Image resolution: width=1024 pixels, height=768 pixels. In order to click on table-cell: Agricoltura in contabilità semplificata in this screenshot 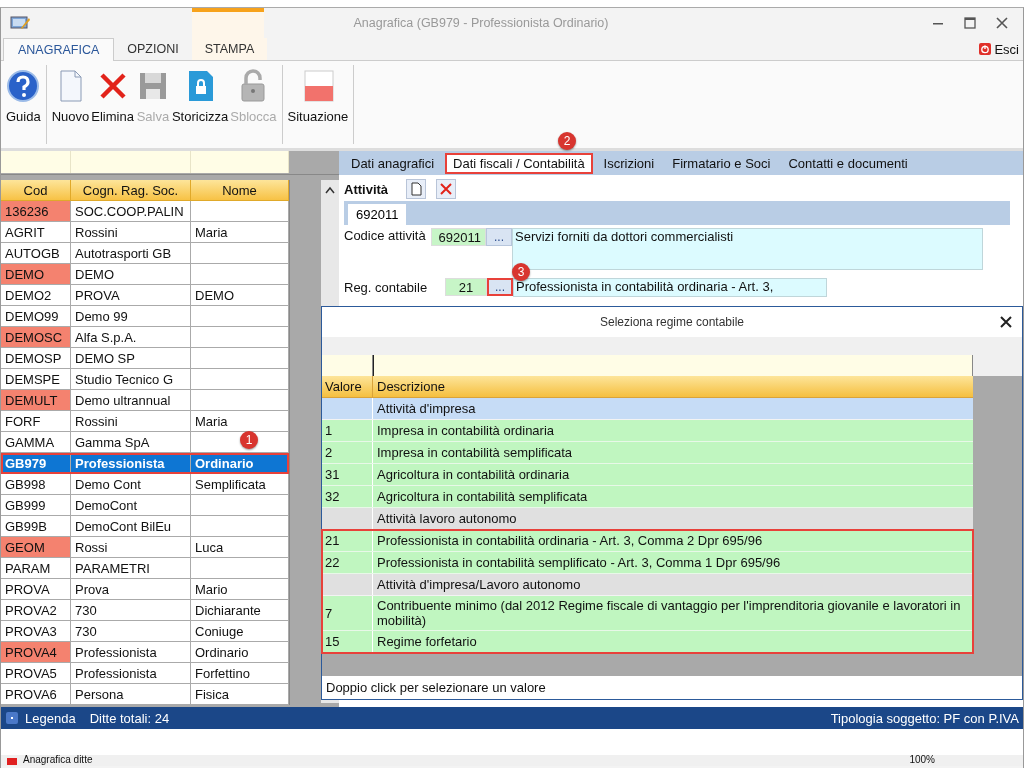, I will do `click(482, 496)`.